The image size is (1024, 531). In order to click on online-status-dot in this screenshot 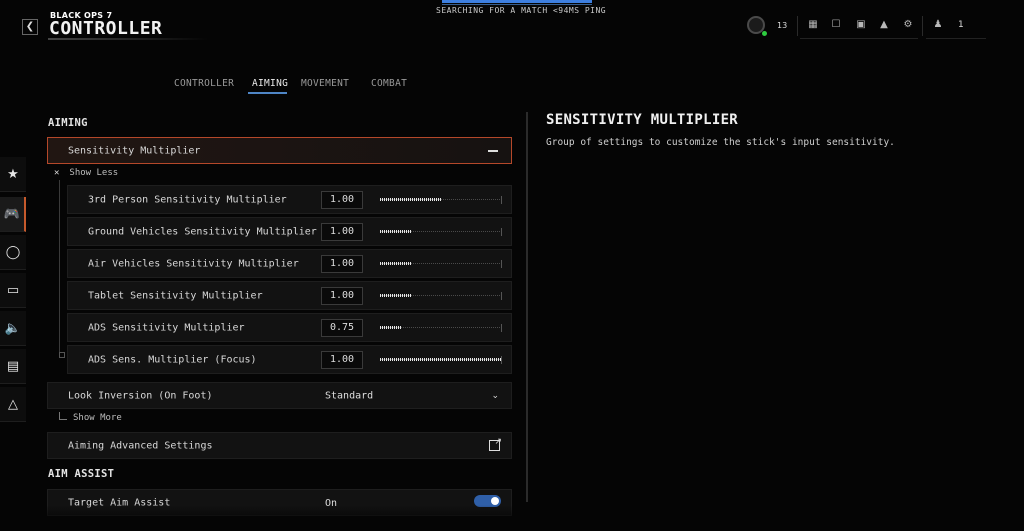, I will do `click(764, 33)`.